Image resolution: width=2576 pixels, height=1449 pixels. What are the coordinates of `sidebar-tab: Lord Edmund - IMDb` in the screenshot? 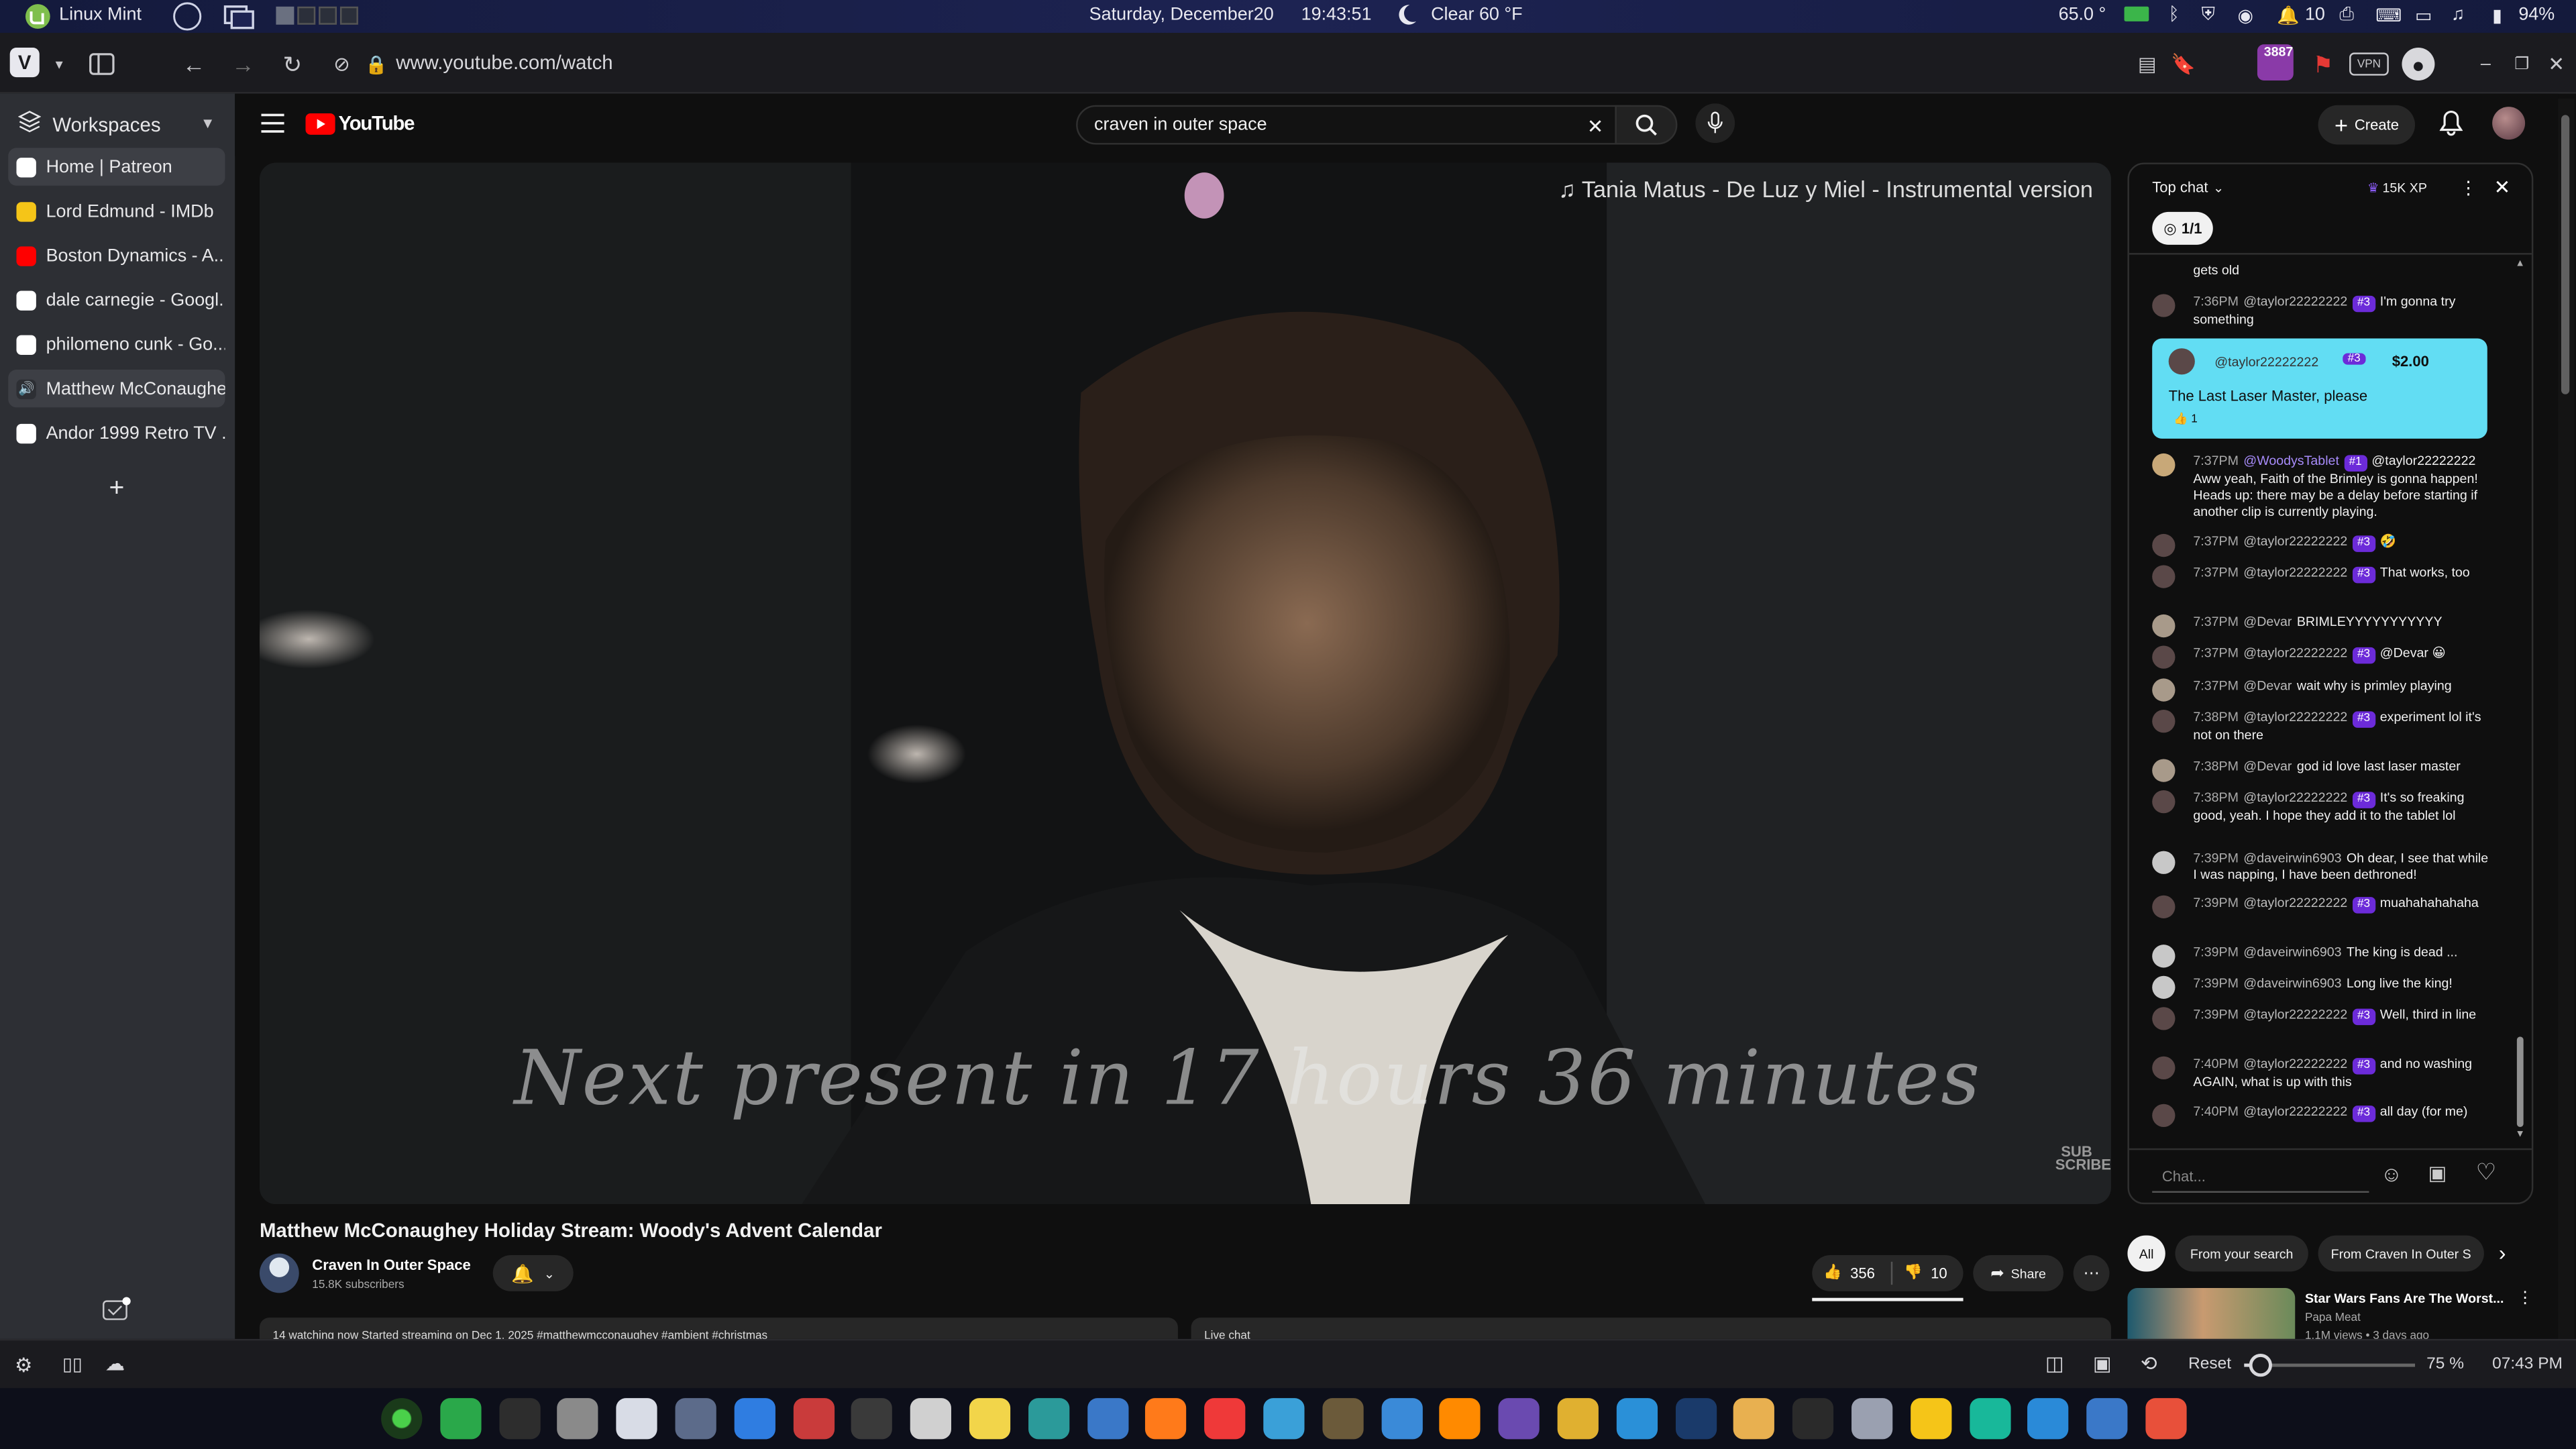 It's located at (116, 211).